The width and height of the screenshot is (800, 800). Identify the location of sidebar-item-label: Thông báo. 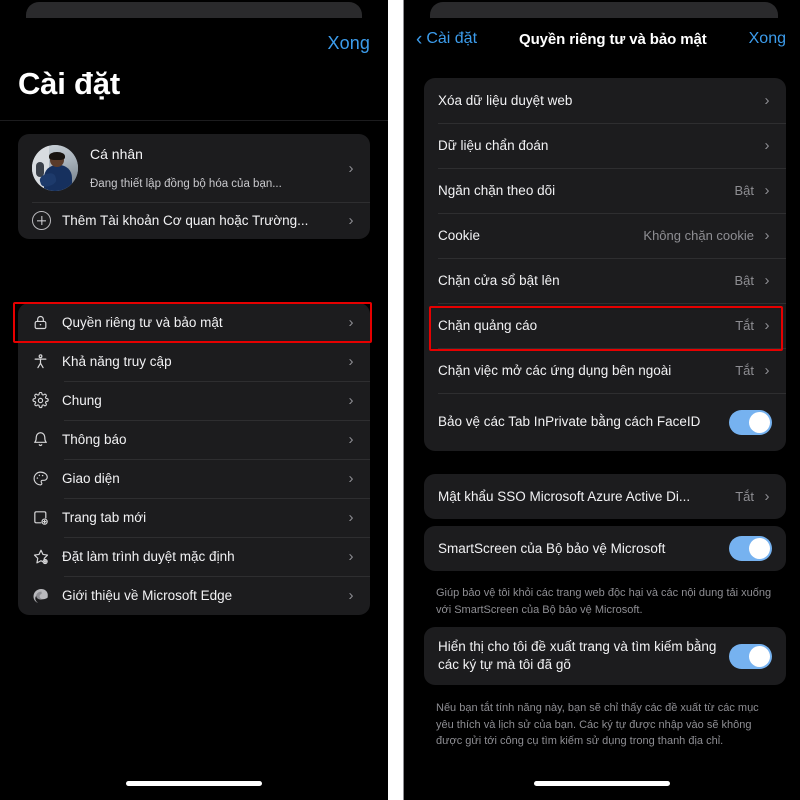
(94, 439).